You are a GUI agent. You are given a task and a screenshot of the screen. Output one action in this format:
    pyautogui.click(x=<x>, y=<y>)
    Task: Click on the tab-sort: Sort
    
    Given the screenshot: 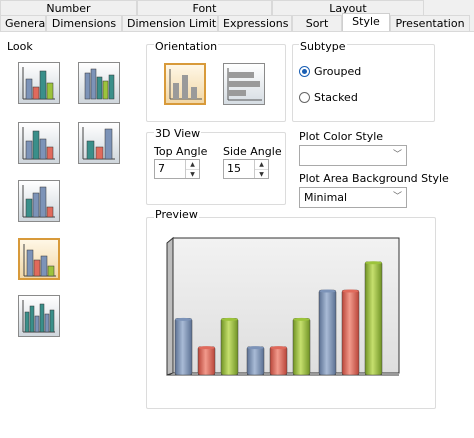 What is the action you would take?
    pyautogui.click(x=317, y=23)
    